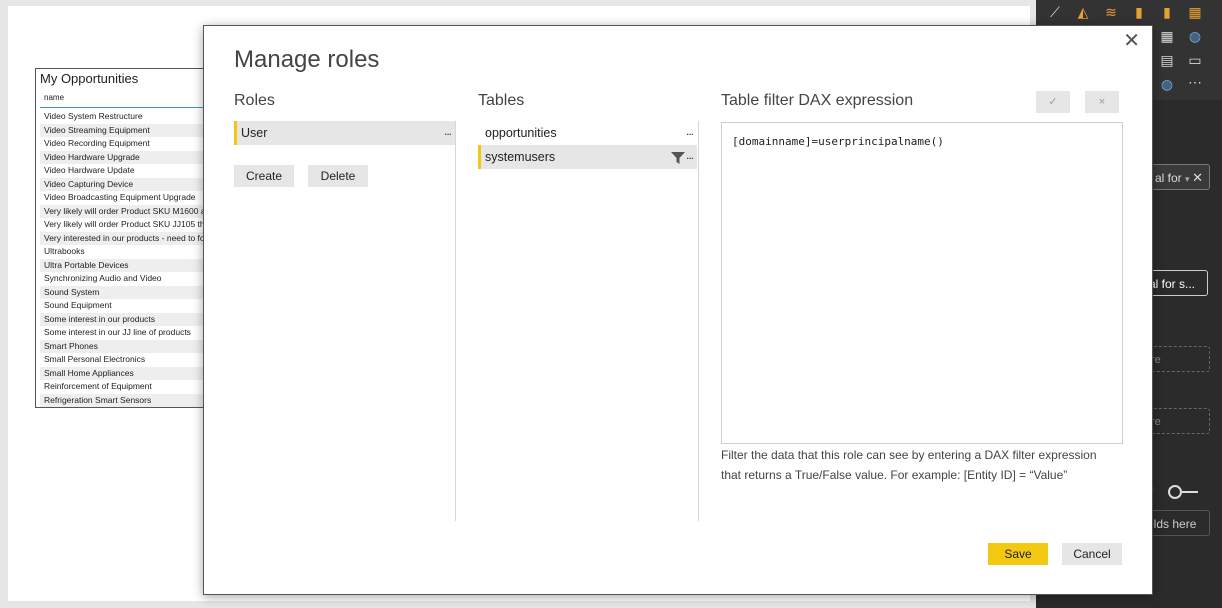  What do you see at coordinates (520, 157) in the screenshot?
I see `table-label: systemusers` at bounding box center [520, 157].